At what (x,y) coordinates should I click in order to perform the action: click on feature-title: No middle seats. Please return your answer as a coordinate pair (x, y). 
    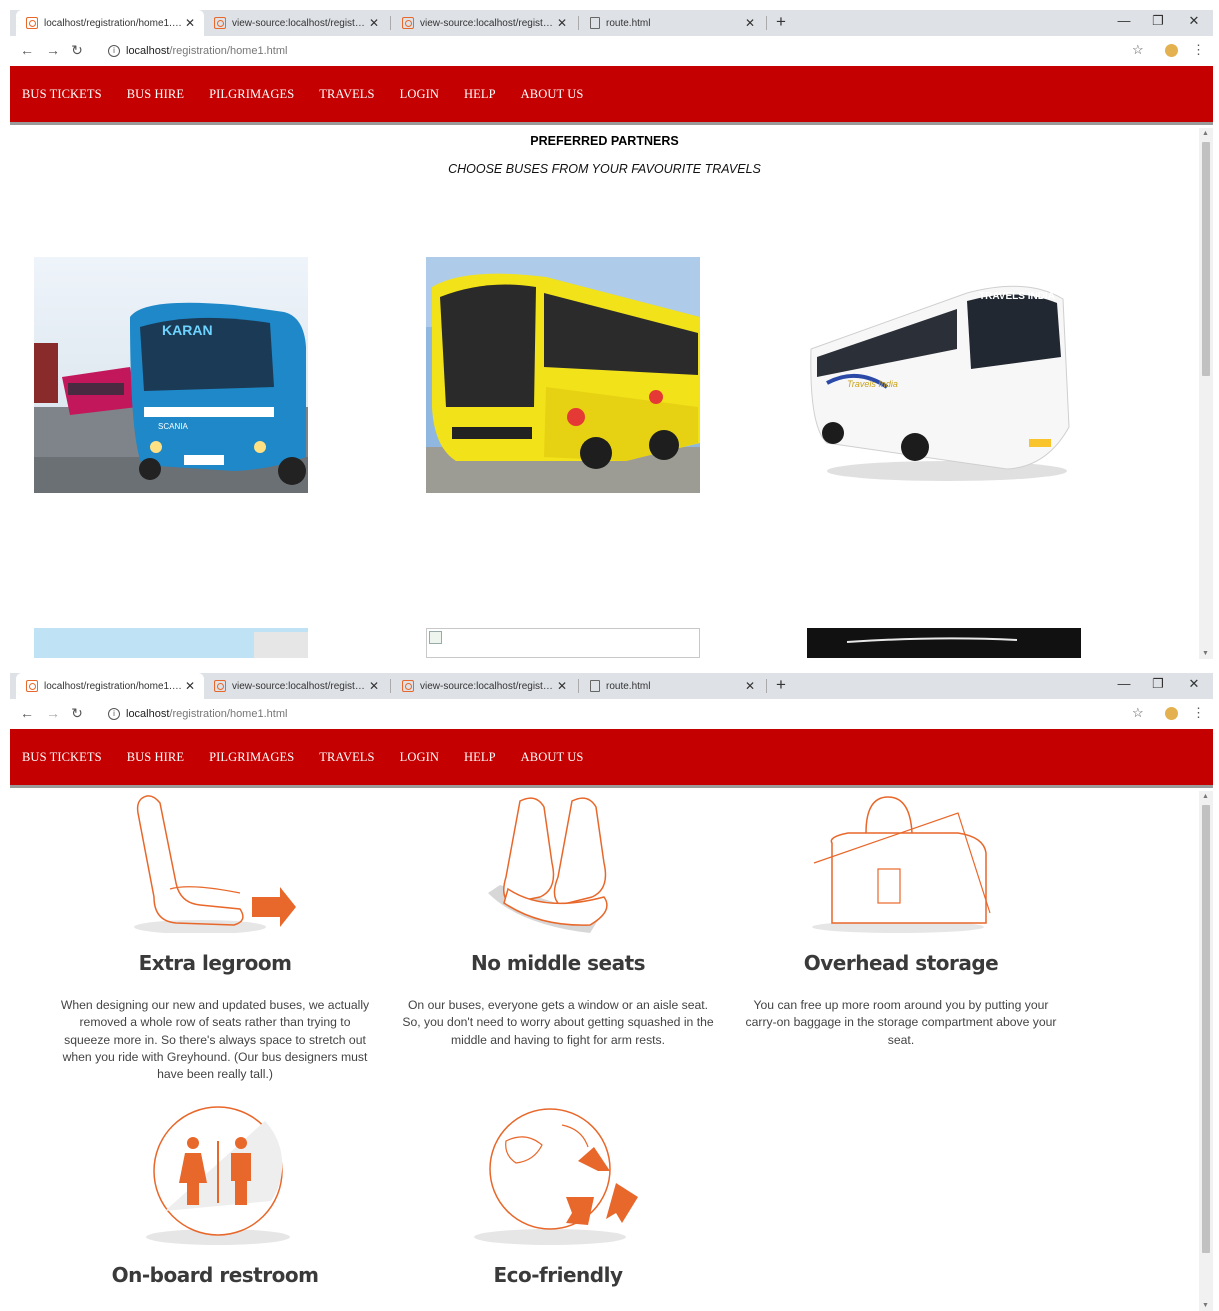
    Looking at the image, I should click on (558, 963).